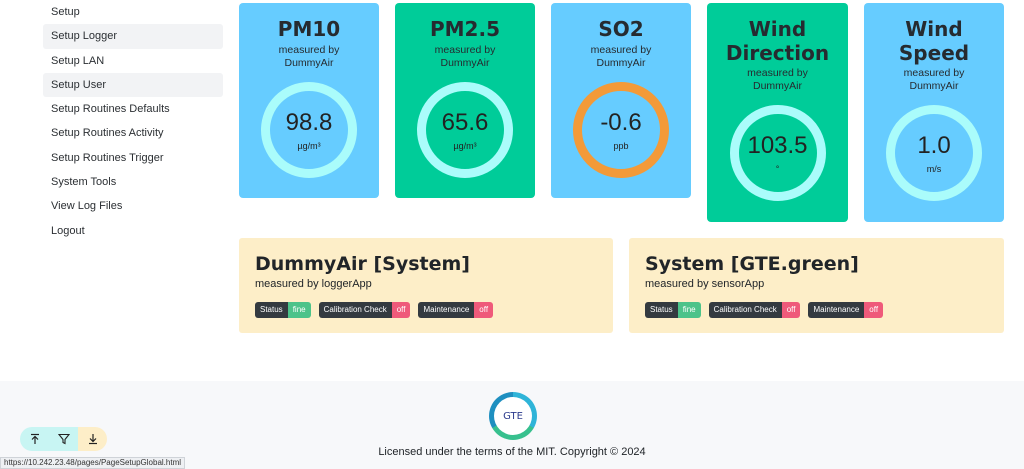 Image resolution: width=1024 pixels, height=469 pixels. Describe the element at coordinates (133, 206) in the screenshot. I see `sidebar-item-view-log-files: View Log Files` at that location.